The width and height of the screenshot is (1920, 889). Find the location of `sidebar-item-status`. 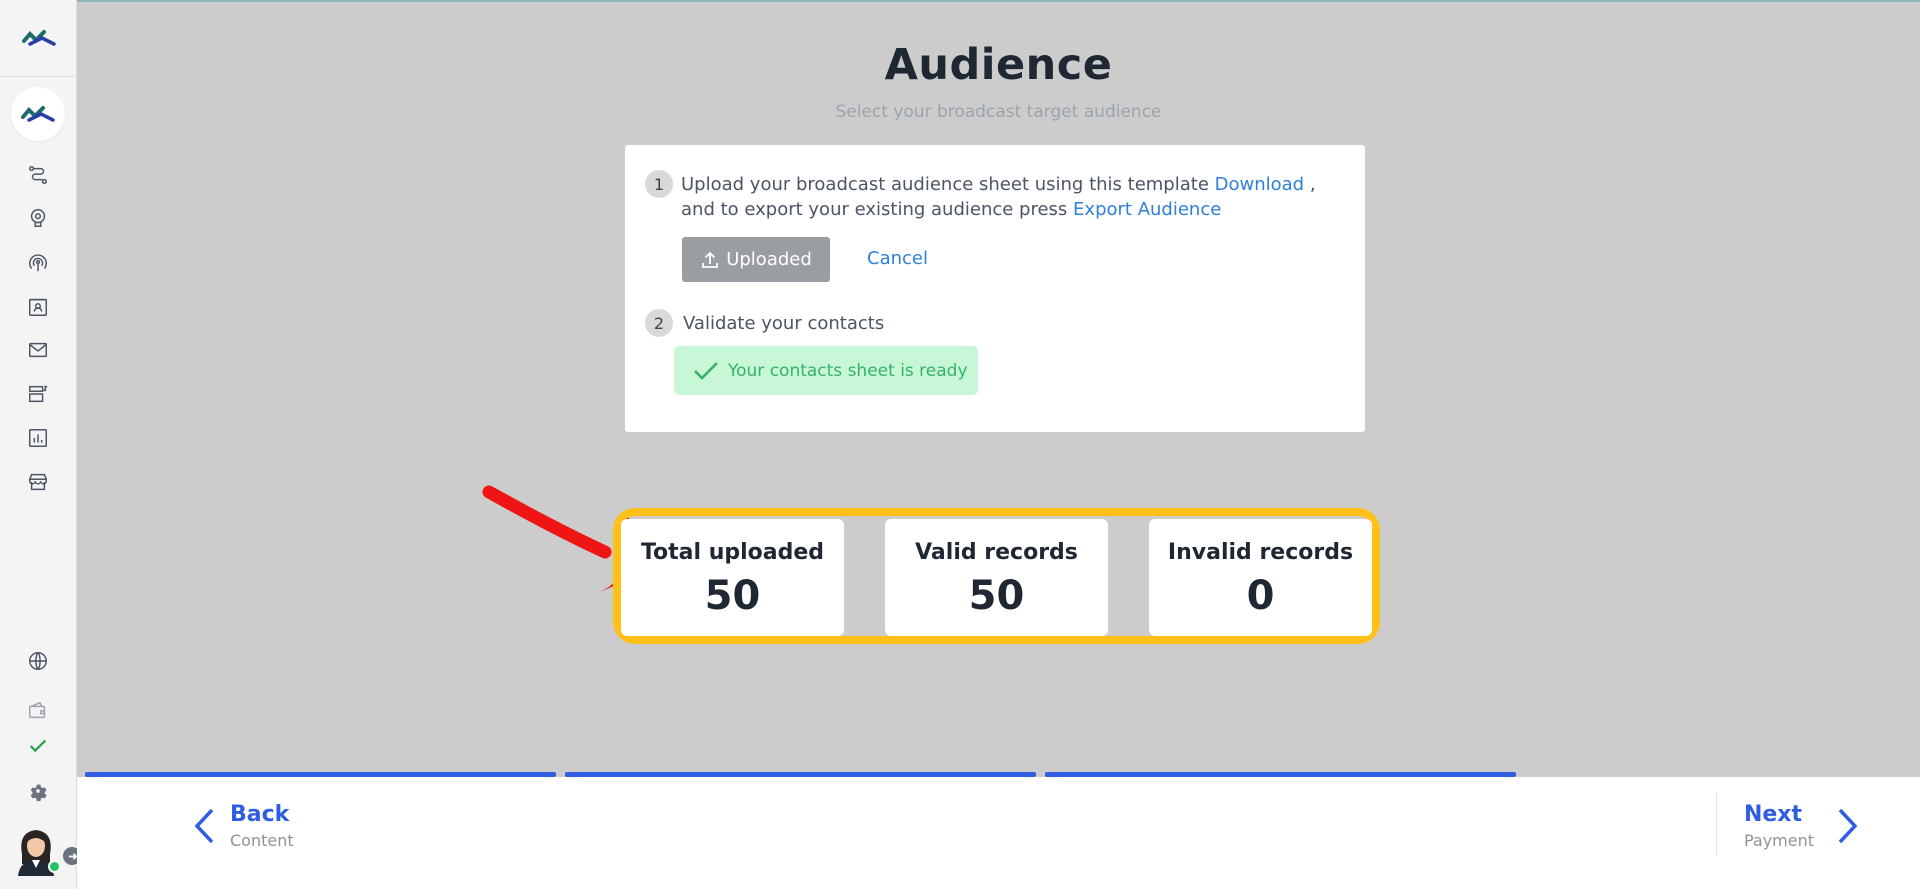

sidebar-item-status is located at coordinates (38, 746).